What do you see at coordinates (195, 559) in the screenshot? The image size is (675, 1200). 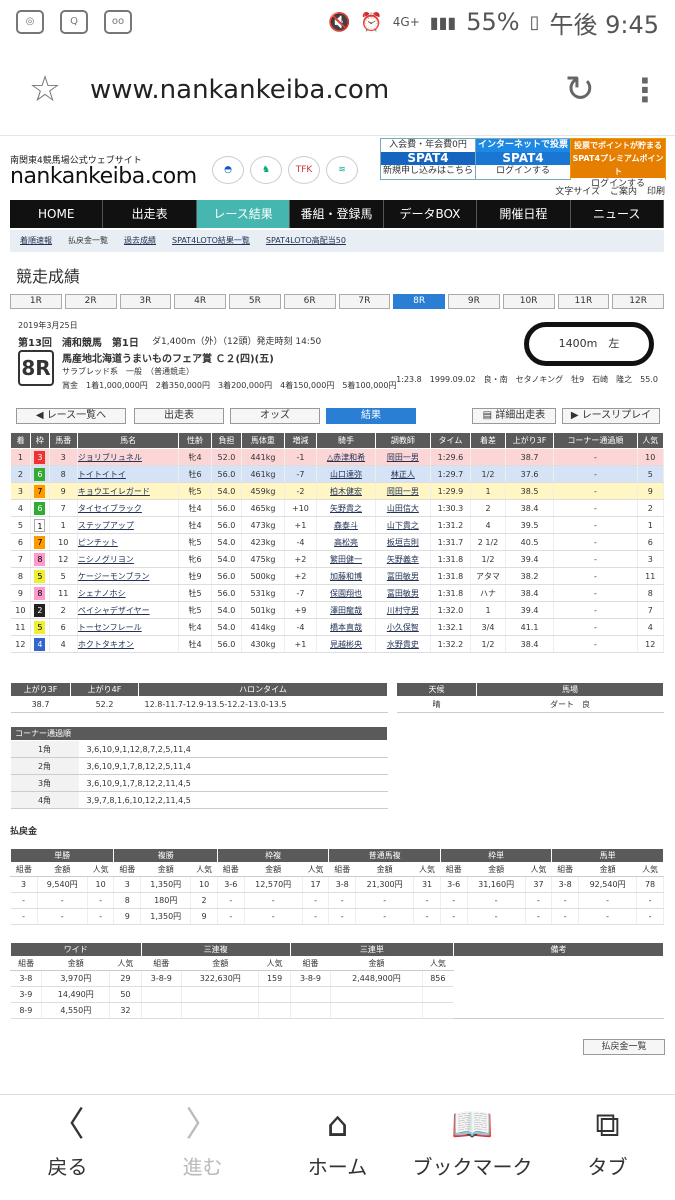 I see `result-cell: 牝6` at bounding box center [195, 559].